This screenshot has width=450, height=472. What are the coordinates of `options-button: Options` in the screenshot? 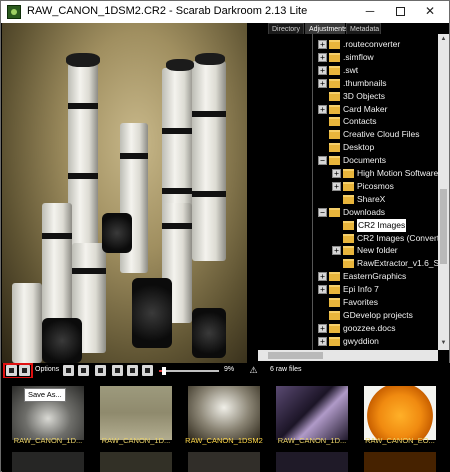 It's located at (47, 369).